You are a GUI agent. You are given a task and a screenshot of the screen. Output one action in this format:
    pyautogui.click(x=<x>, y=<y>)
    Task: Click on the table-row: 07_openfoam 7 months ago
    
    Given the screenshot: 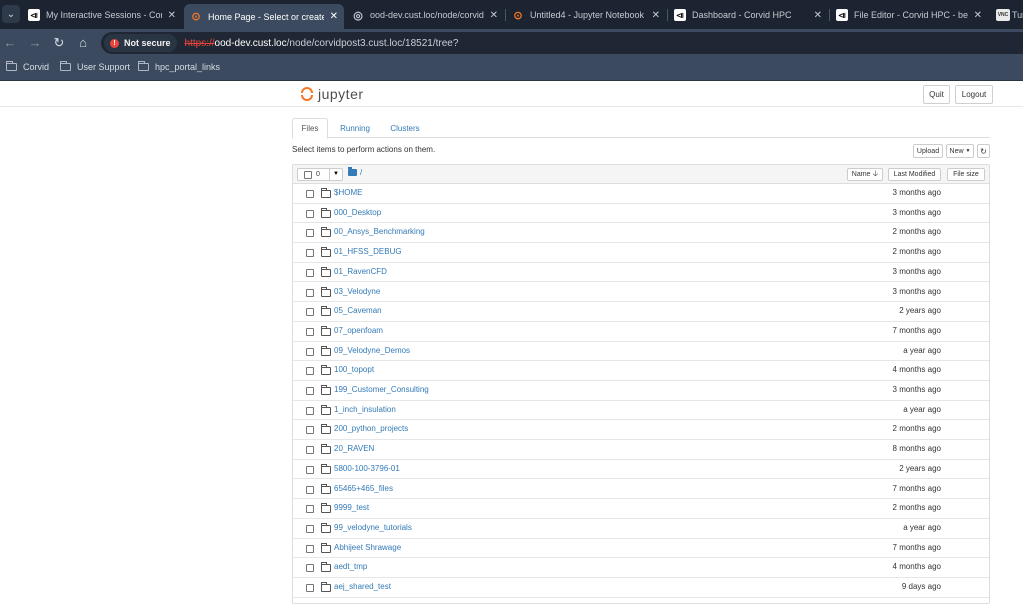 What is the action you would take?
    pyautogui.click(x=641, y=332)
    